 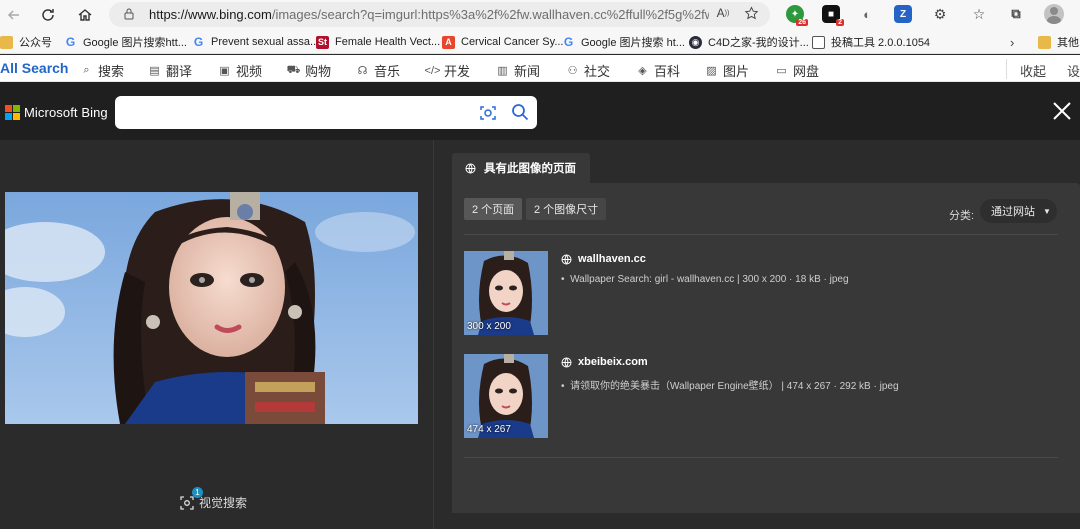 I want to click on image-icon: ▨, so click(x=711, y=71).